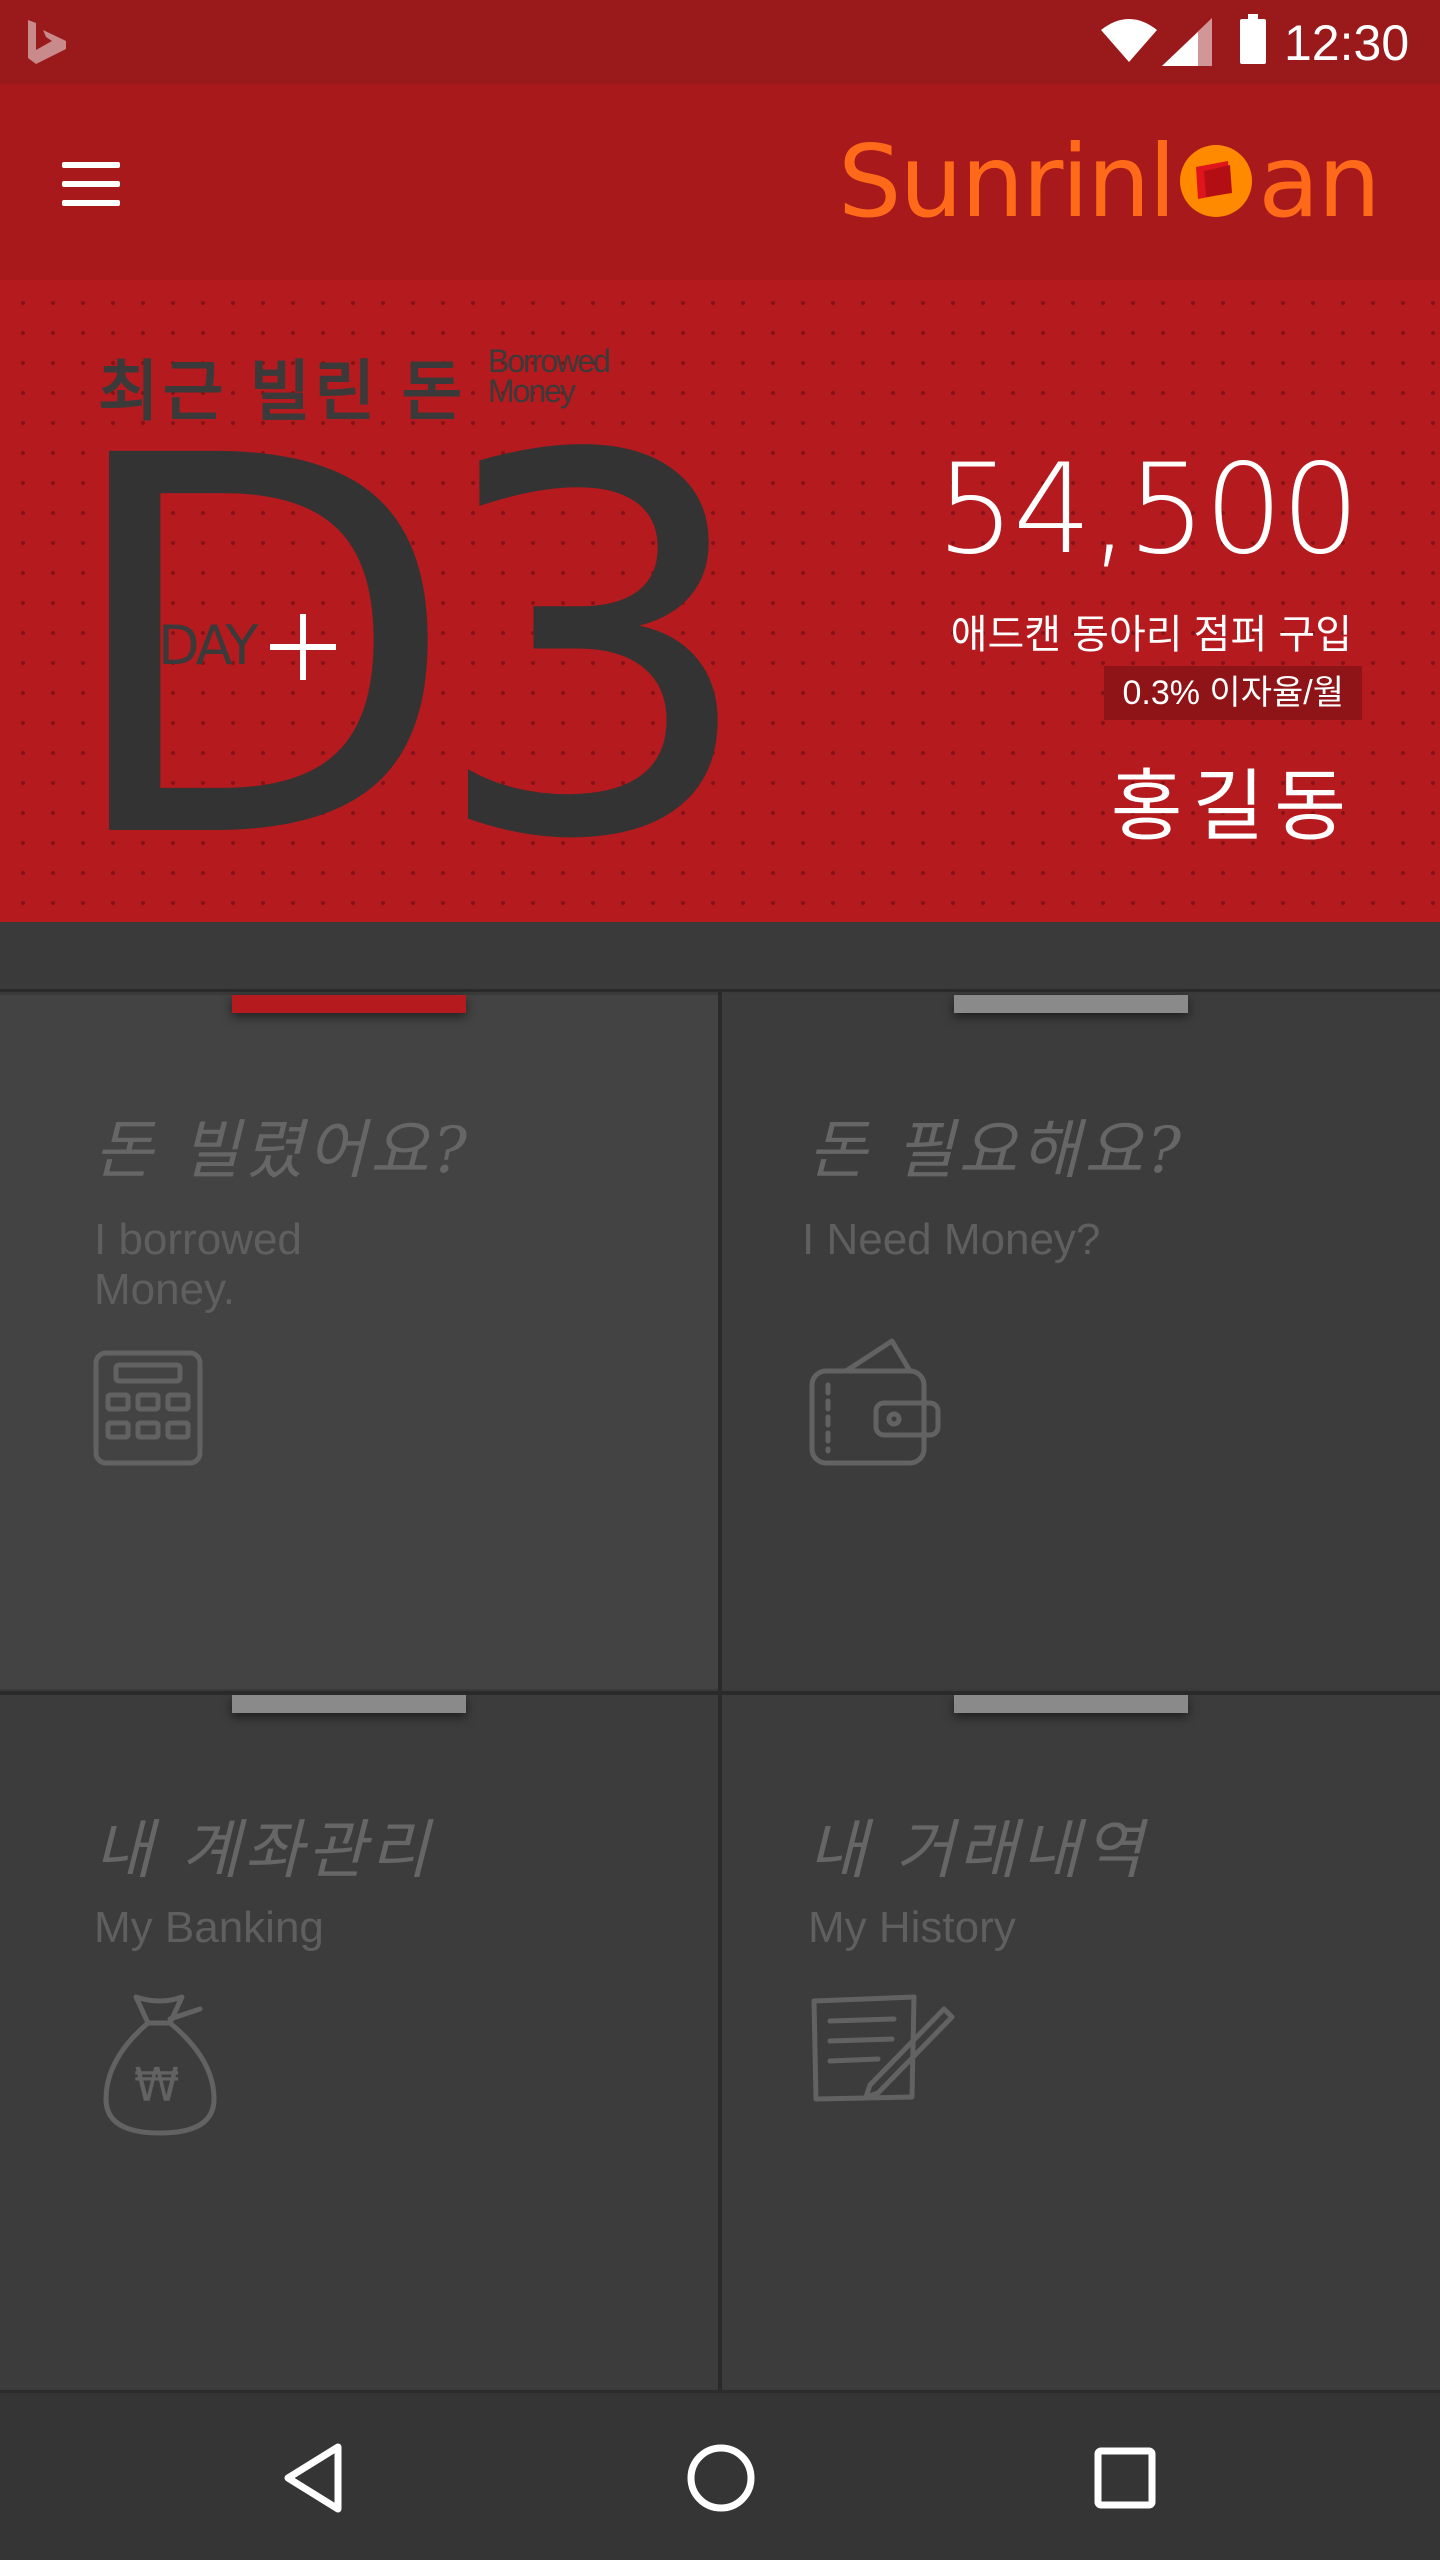 This screenshot has height=2560, width=1440. What do you see at coordinates (1187, 42) in the screenshot?
I see `signal-icon` at bounding box center [1187, 42].